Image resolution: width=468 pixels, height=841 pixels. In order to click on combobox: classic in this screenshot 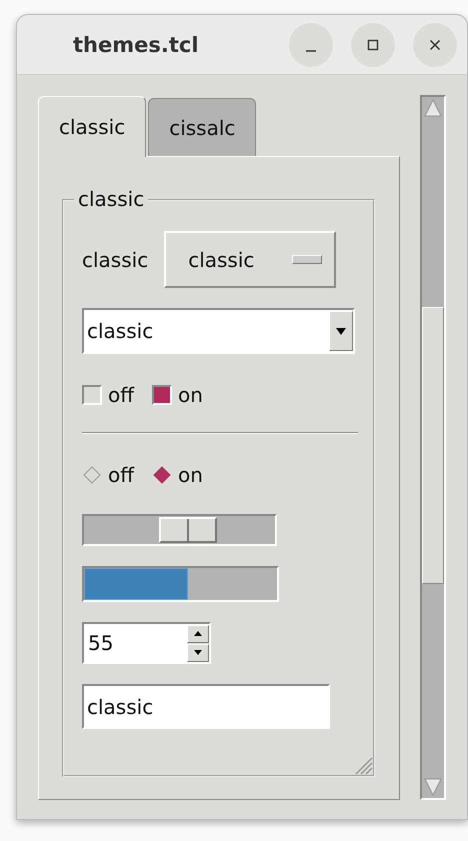, I will do `click(218, 331)`.